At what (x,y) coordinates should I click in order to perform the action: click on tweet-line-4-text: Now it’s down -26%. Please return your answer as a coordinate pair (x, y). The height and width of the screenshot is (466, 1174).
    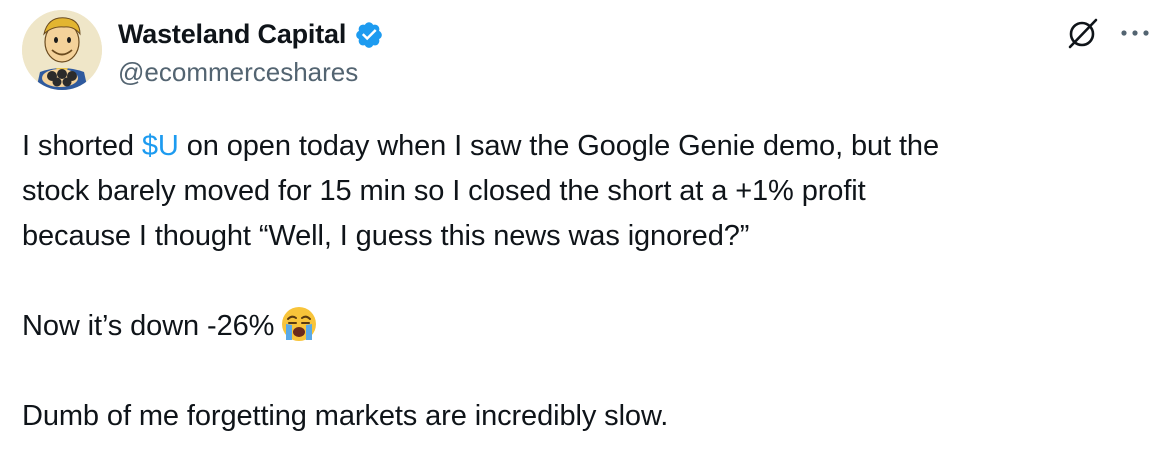
    Looking at the image, I should click on (148, 326).